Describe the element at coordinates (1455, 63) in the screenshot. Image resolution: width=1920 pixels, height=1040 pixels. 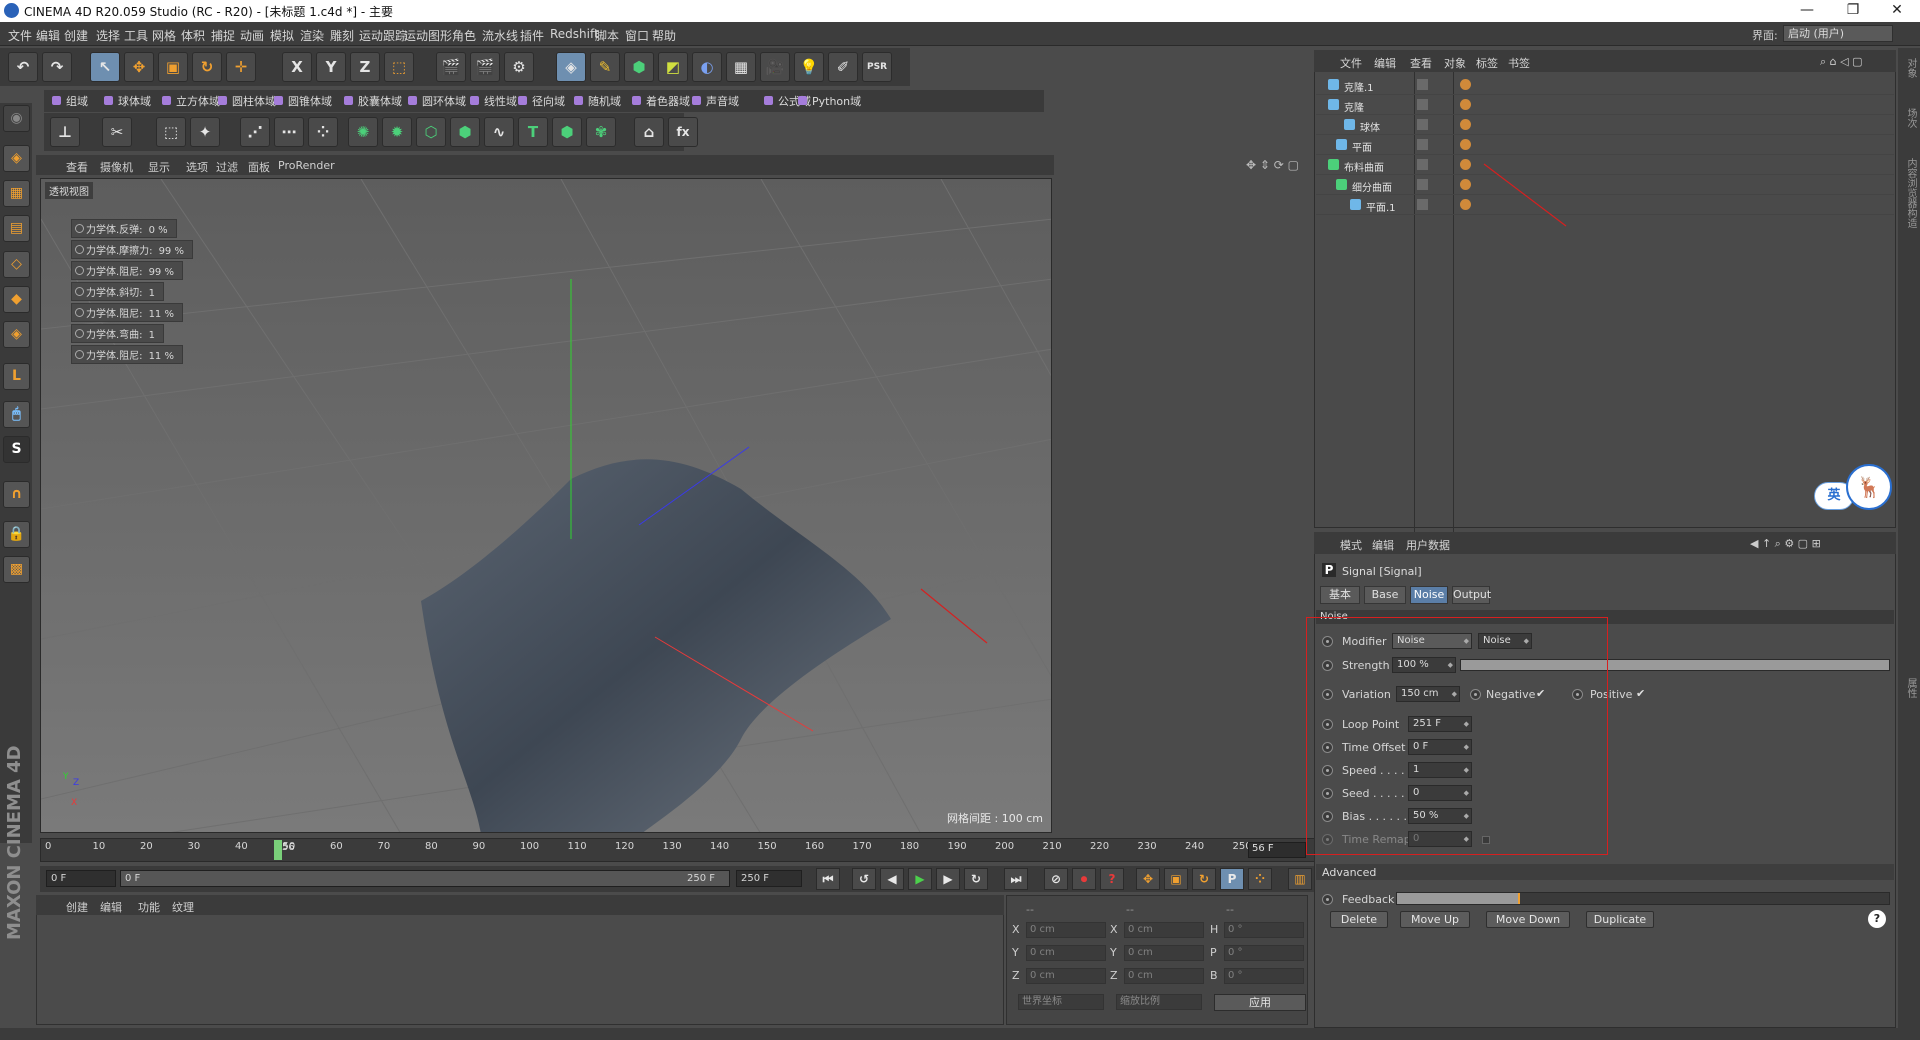
I see `object-menu-3: 对象` at that location.